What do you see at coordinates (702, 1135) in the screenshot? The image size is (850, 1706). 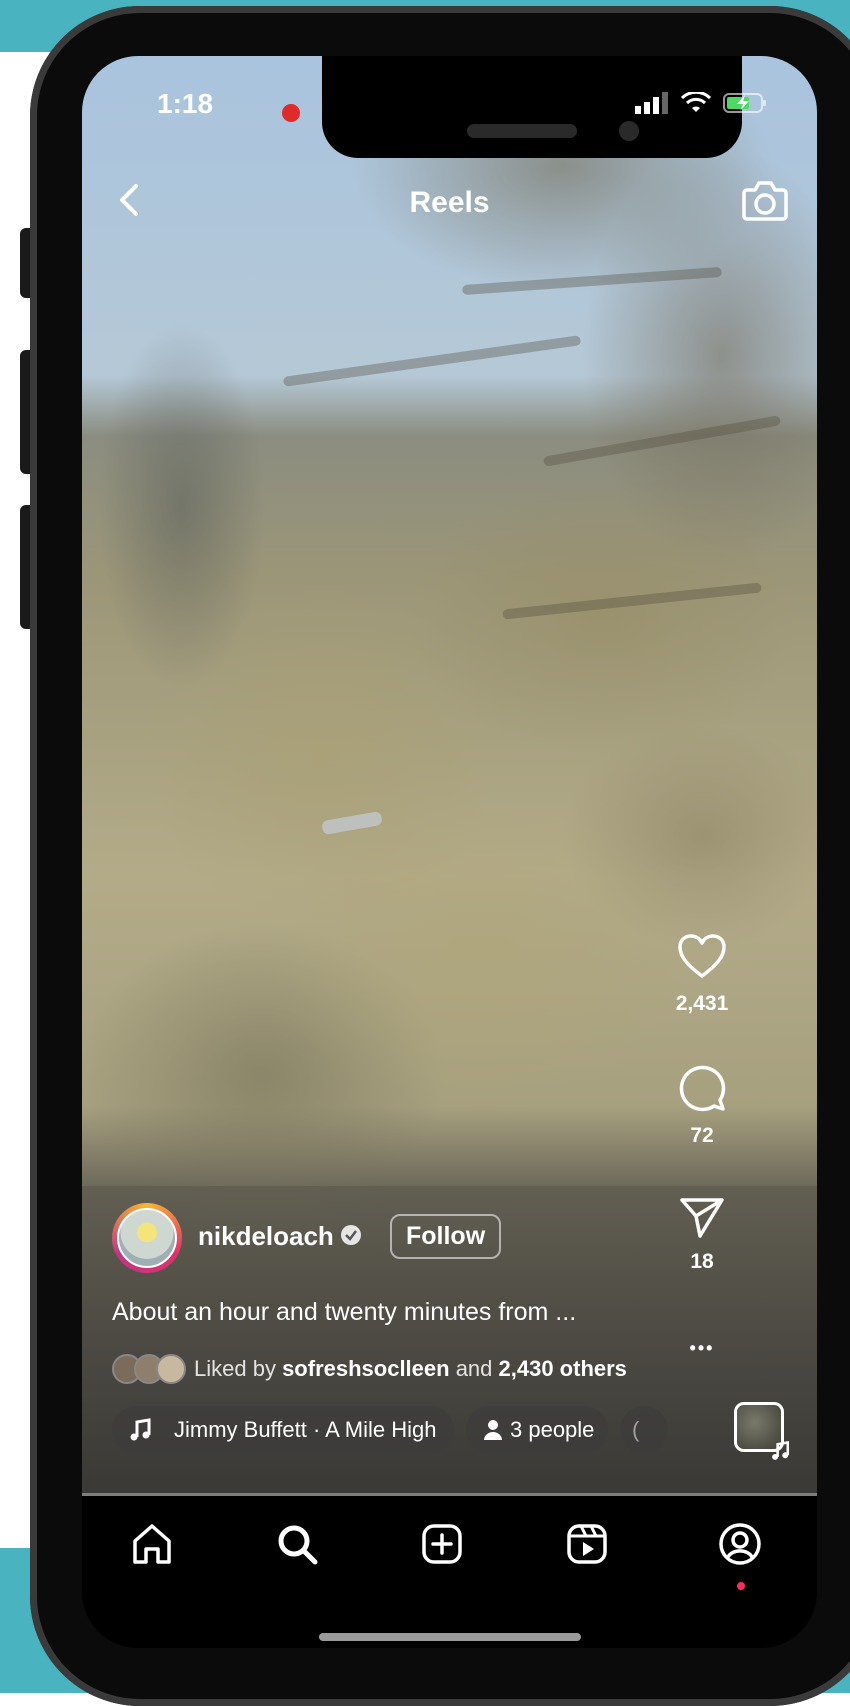 I see `comment-count: 72` at bounding box center [702, 1135].